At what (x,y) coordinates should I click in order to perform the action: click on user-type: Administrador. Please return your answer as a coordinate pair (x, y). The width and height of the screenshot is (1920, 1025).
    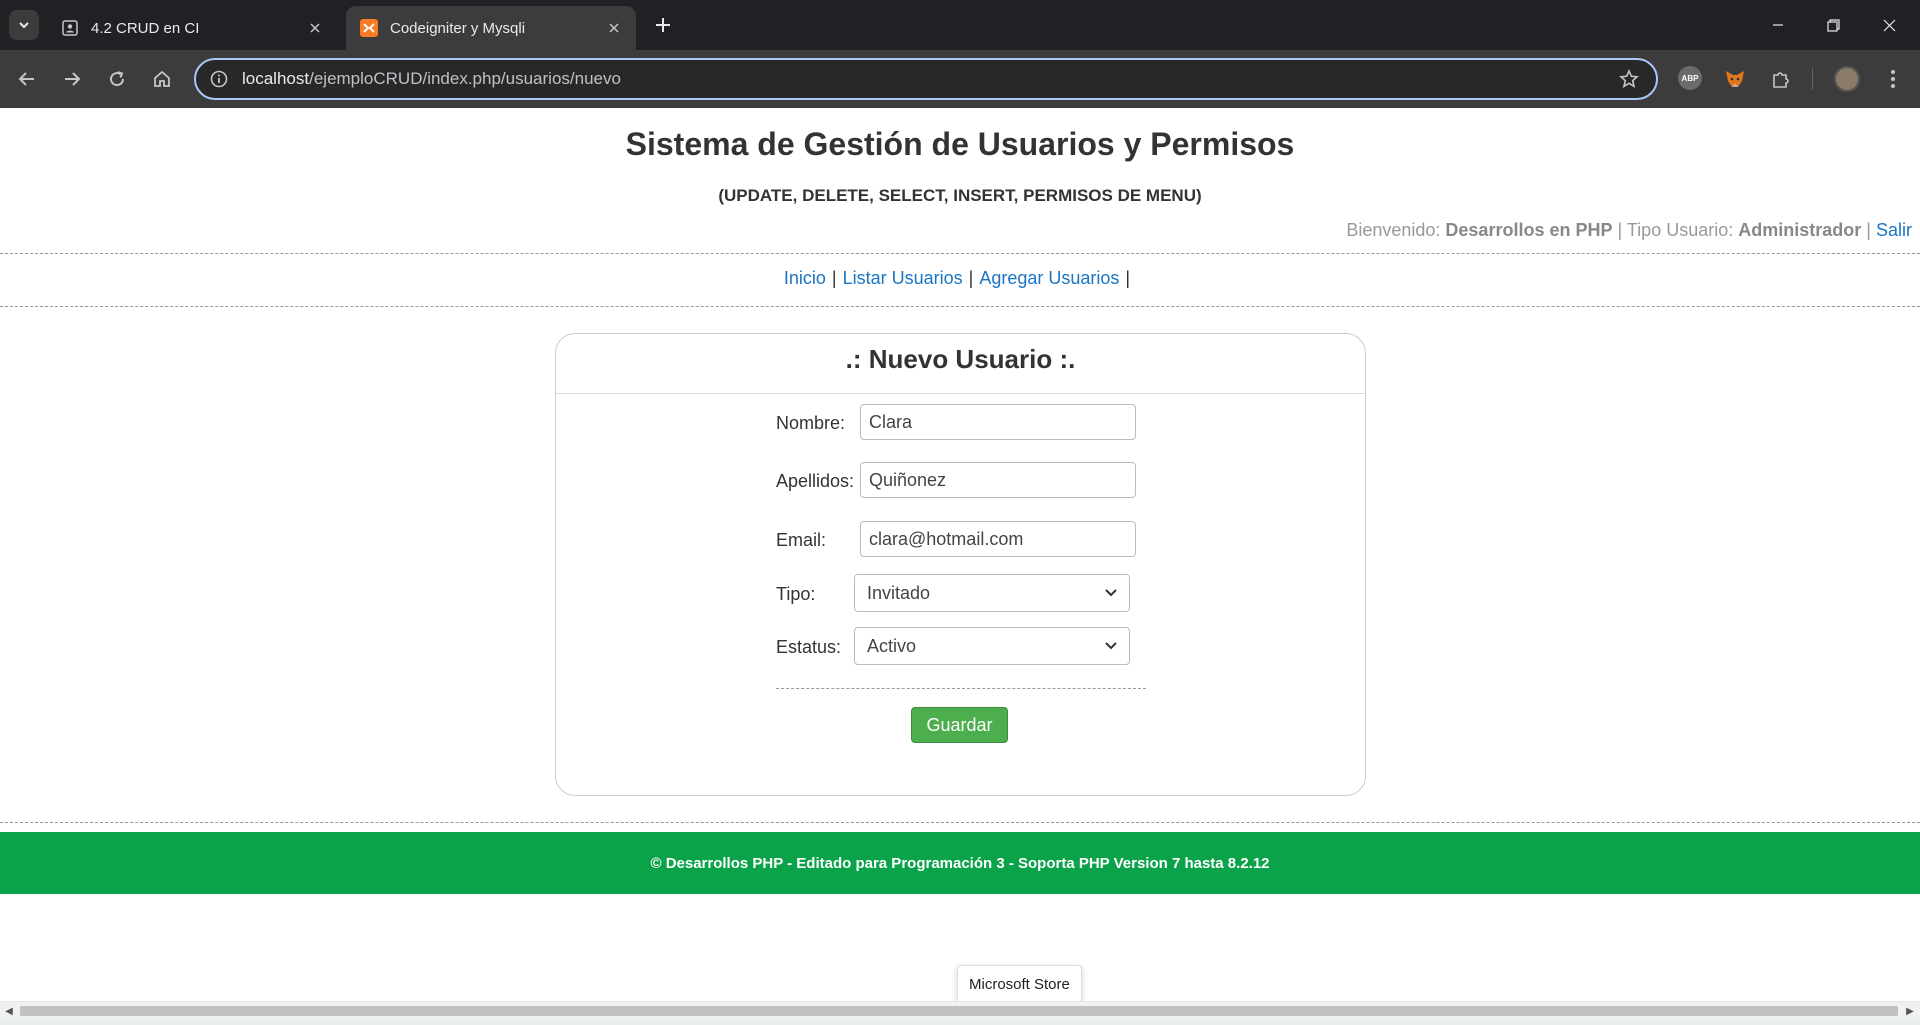
    Looking at the image, I should click on (1800, 230).